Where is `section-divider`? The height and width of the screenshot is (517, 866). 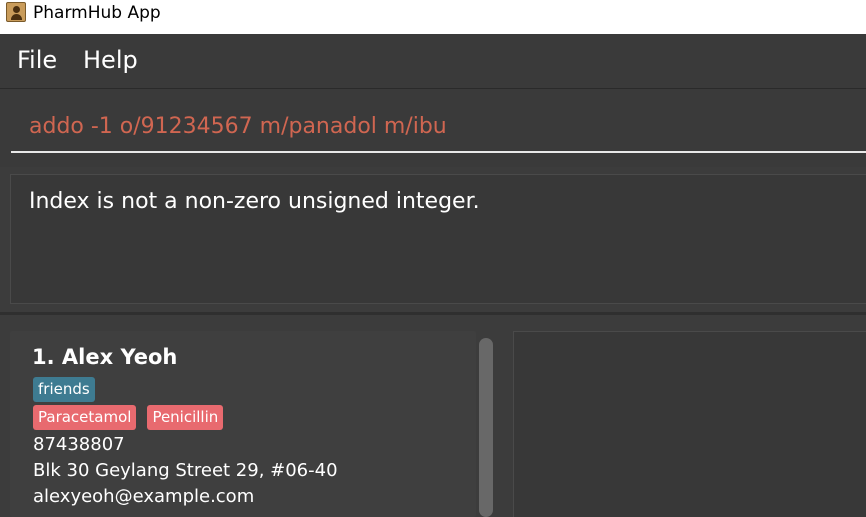
section-divider is located at coordinates (433, 313).